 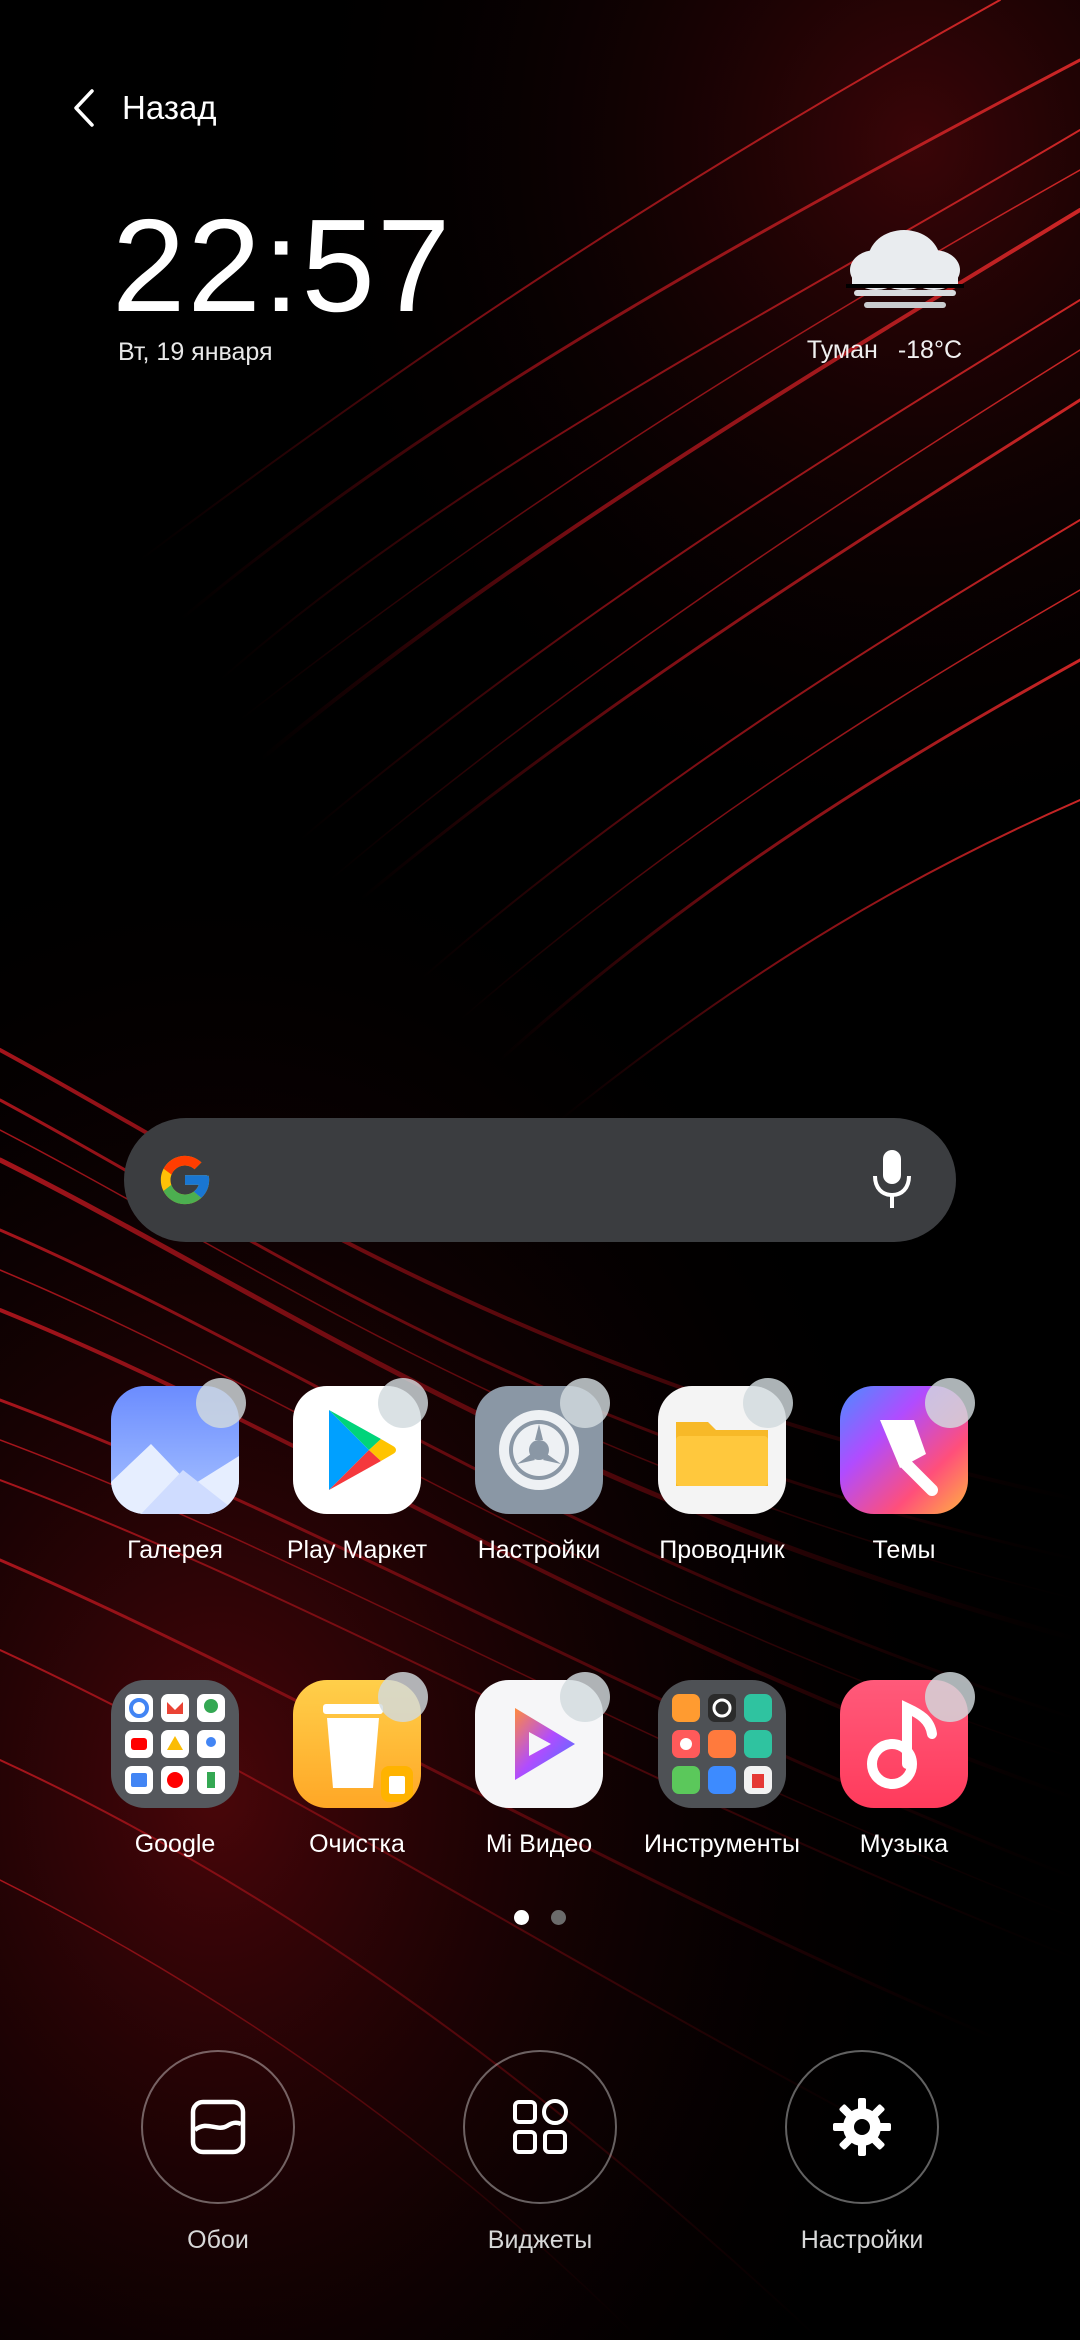 I want to click on clock-date: Вт, 19 января, so click(x=195, y=352).